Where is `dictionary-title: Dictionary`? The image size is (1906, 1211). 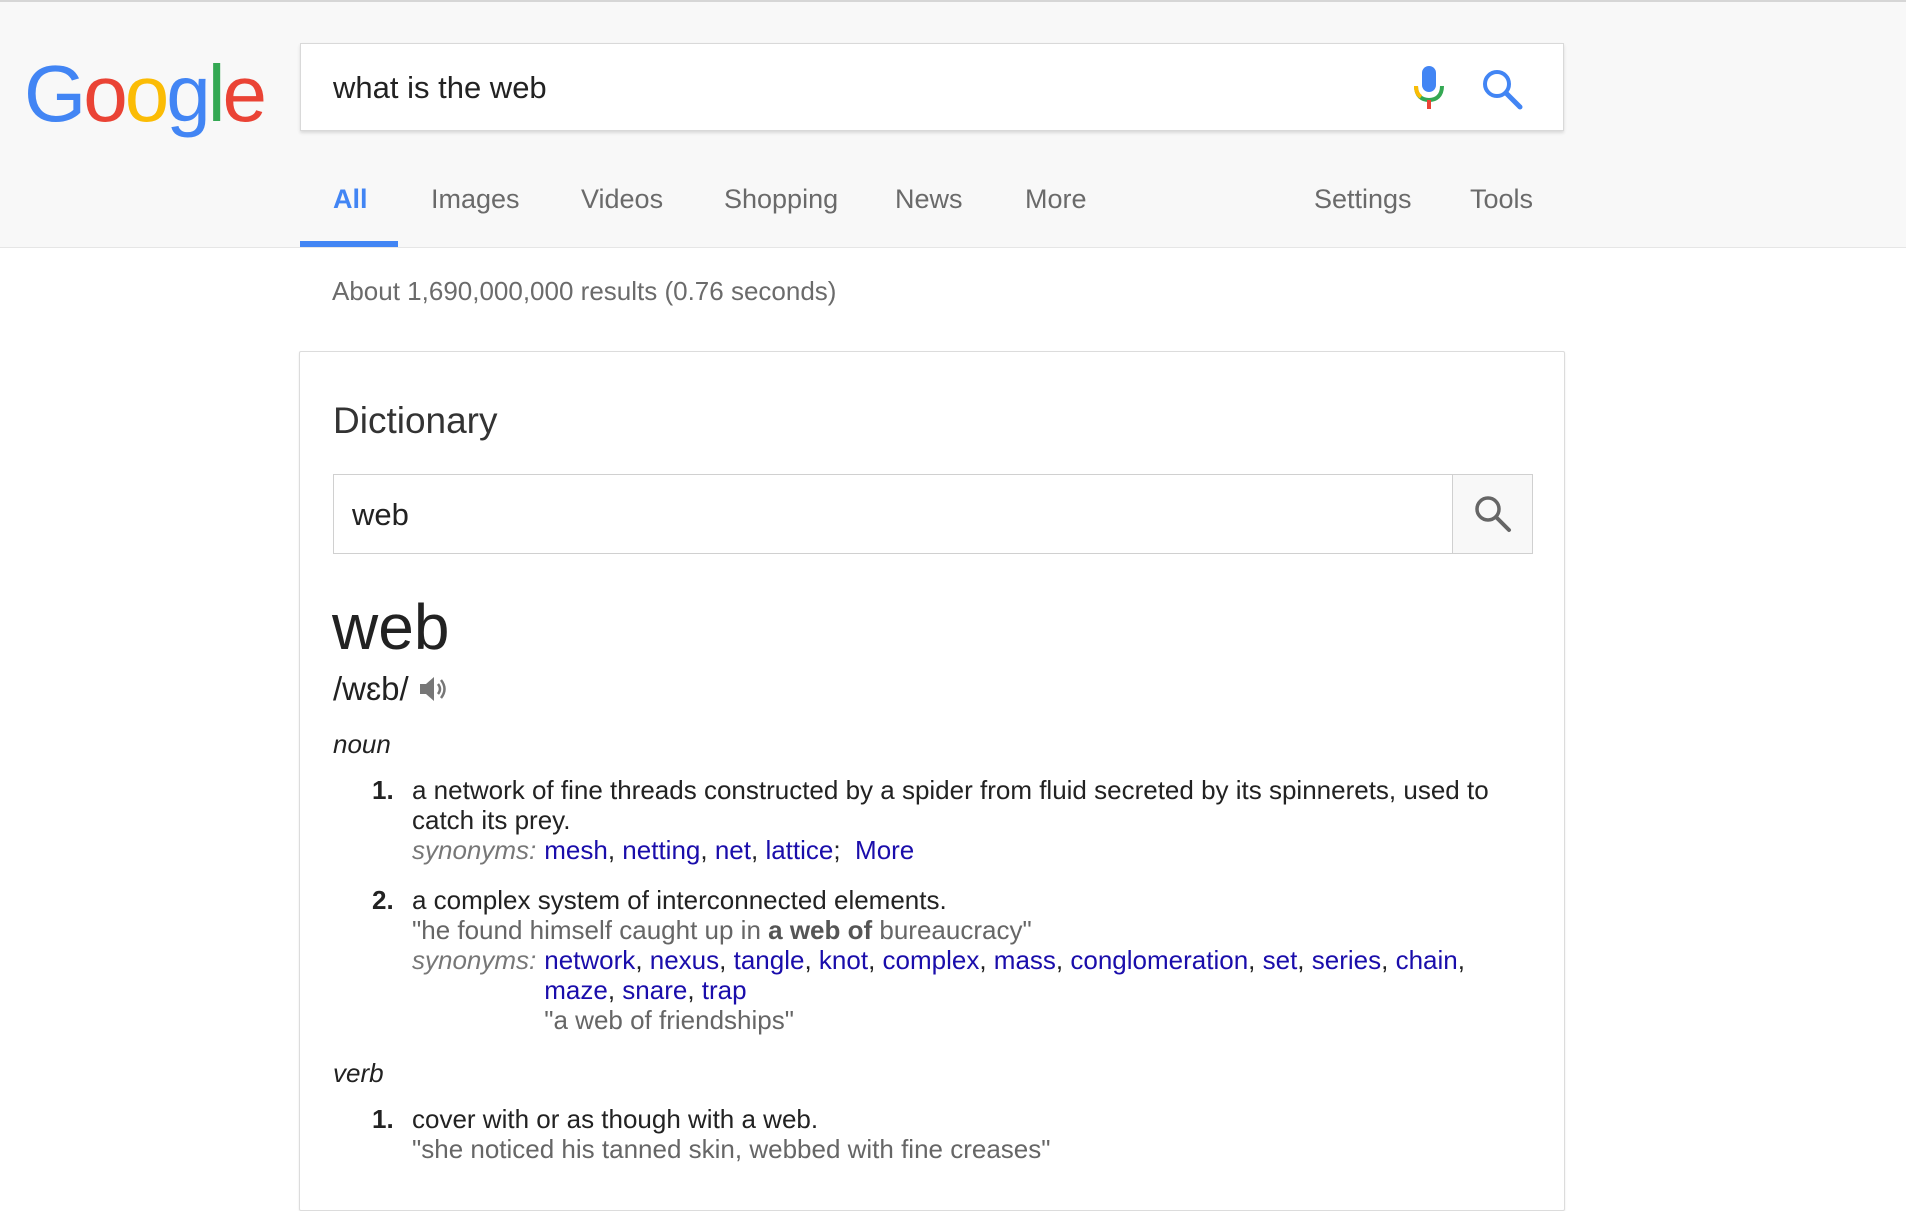 dictionary-title: Dictionary is located at coordinates (415, 420).